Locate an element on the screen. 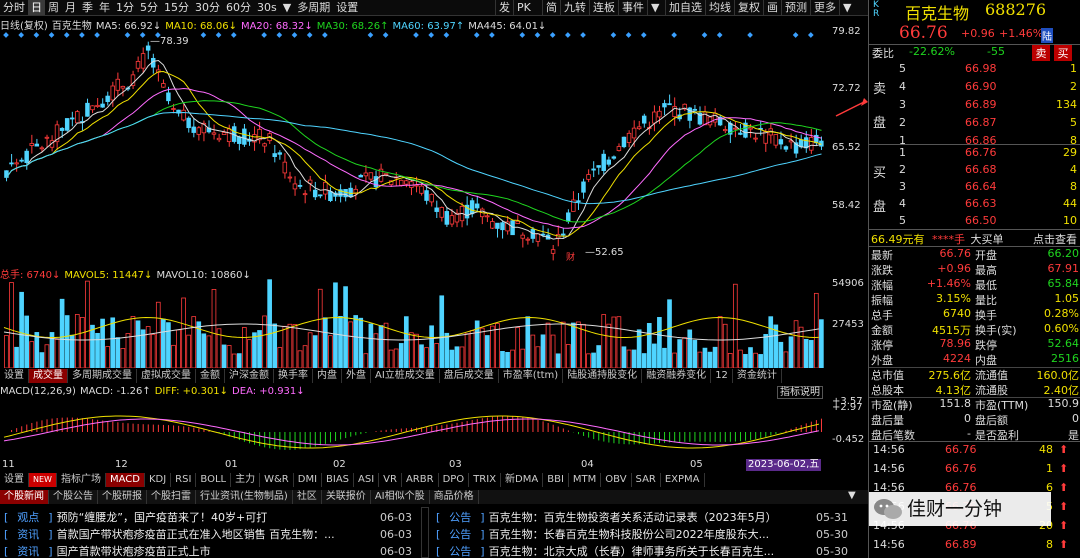 The height and width of the screenshot is (558, 1080). period-9: 30分 is located at coordinates (207, 7).